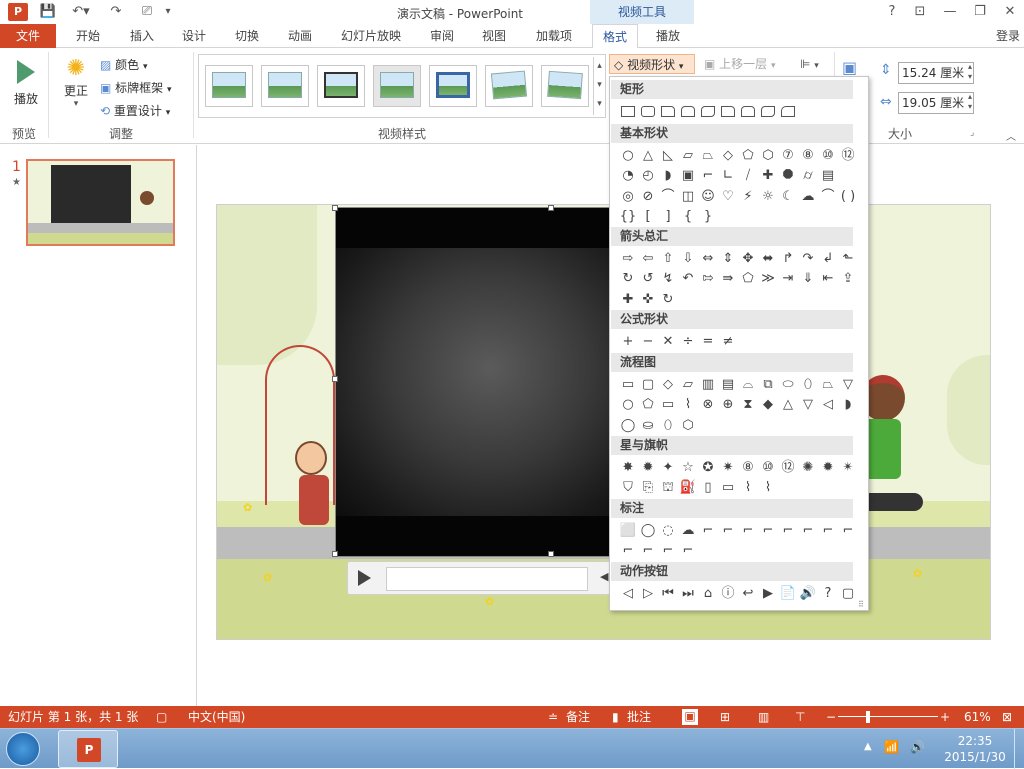  Describe the element at coordinates (1007, 717) in the screenshot. I see `fit-slide-icon: ⊠` at that location.